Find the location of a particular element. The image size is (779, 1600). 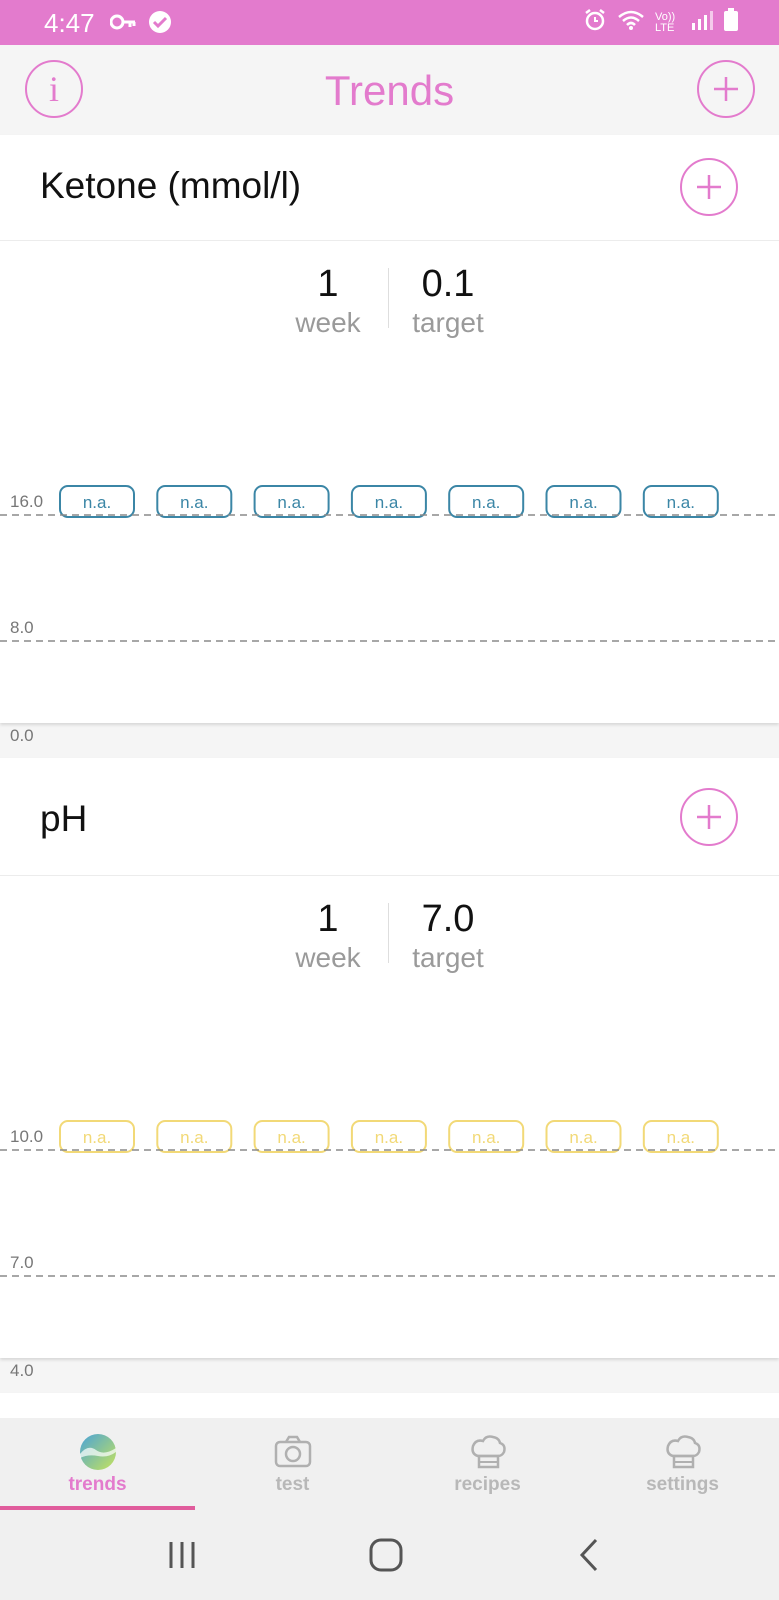

y-tick-label: 8.0 is located at coordinates (22, 627).